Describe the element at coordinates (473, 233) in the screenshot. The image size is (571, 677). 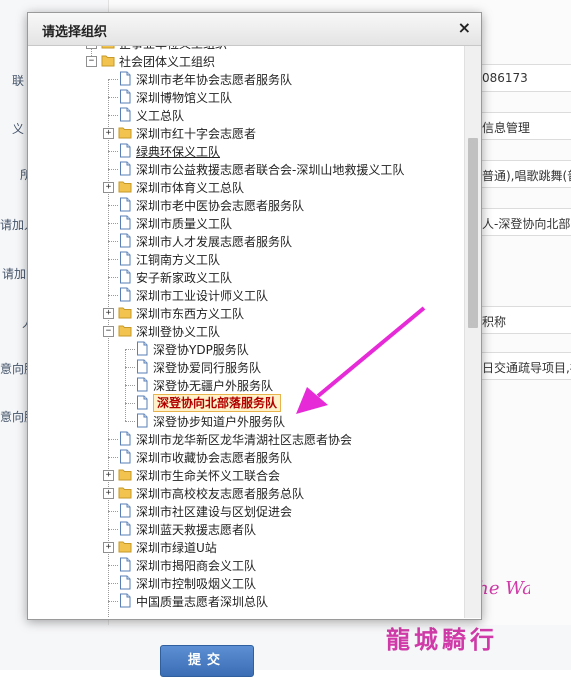
I see `scrollbar-thumb` at that location.